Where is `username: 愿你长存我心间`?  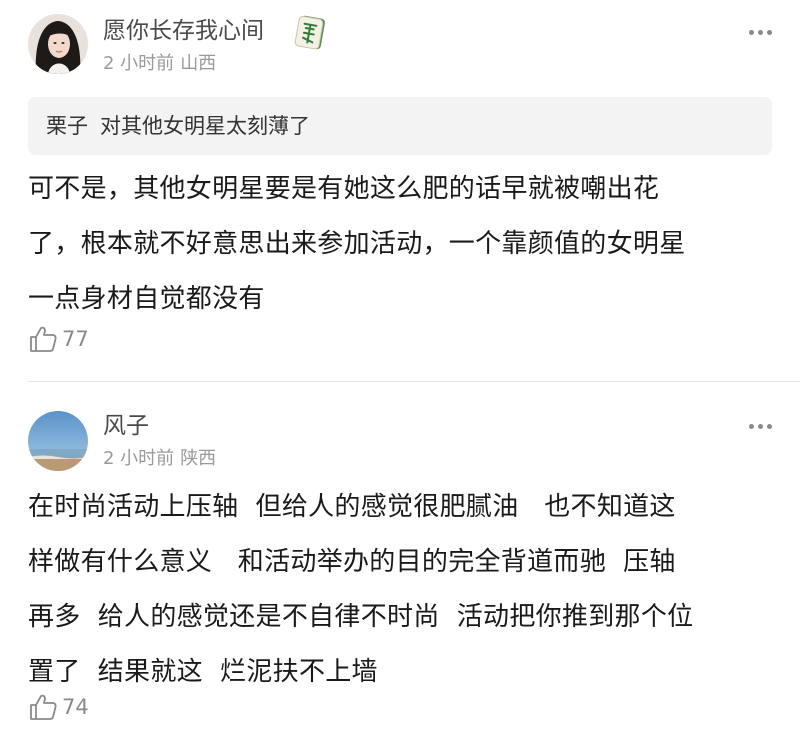
username: 愿你长存我心间 is located at coordinates (183, 31).